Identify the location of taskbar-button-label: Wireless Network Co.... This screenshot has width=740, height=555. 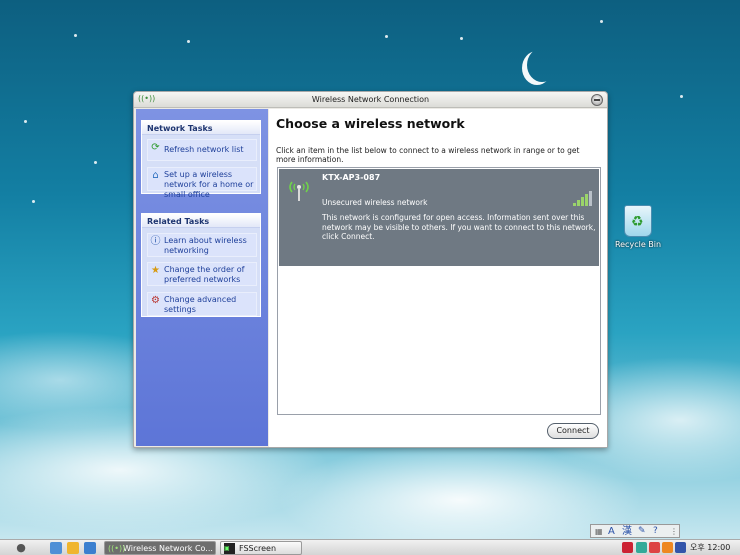
(168, 548).